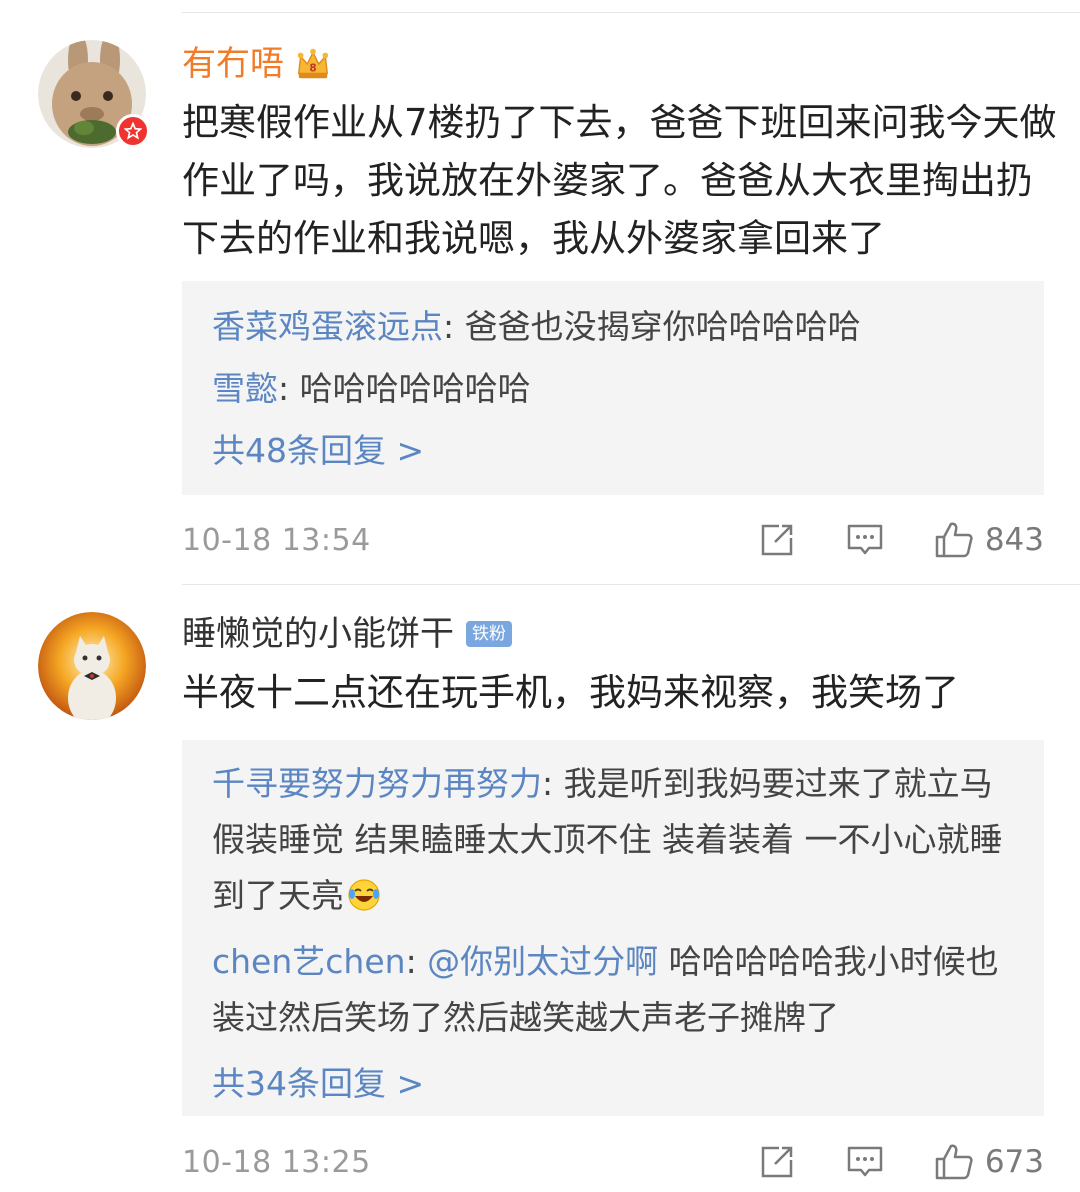 This screenshot has width=1080, height=1192. I want to click on cat-avatar-image, so click(92, 666).